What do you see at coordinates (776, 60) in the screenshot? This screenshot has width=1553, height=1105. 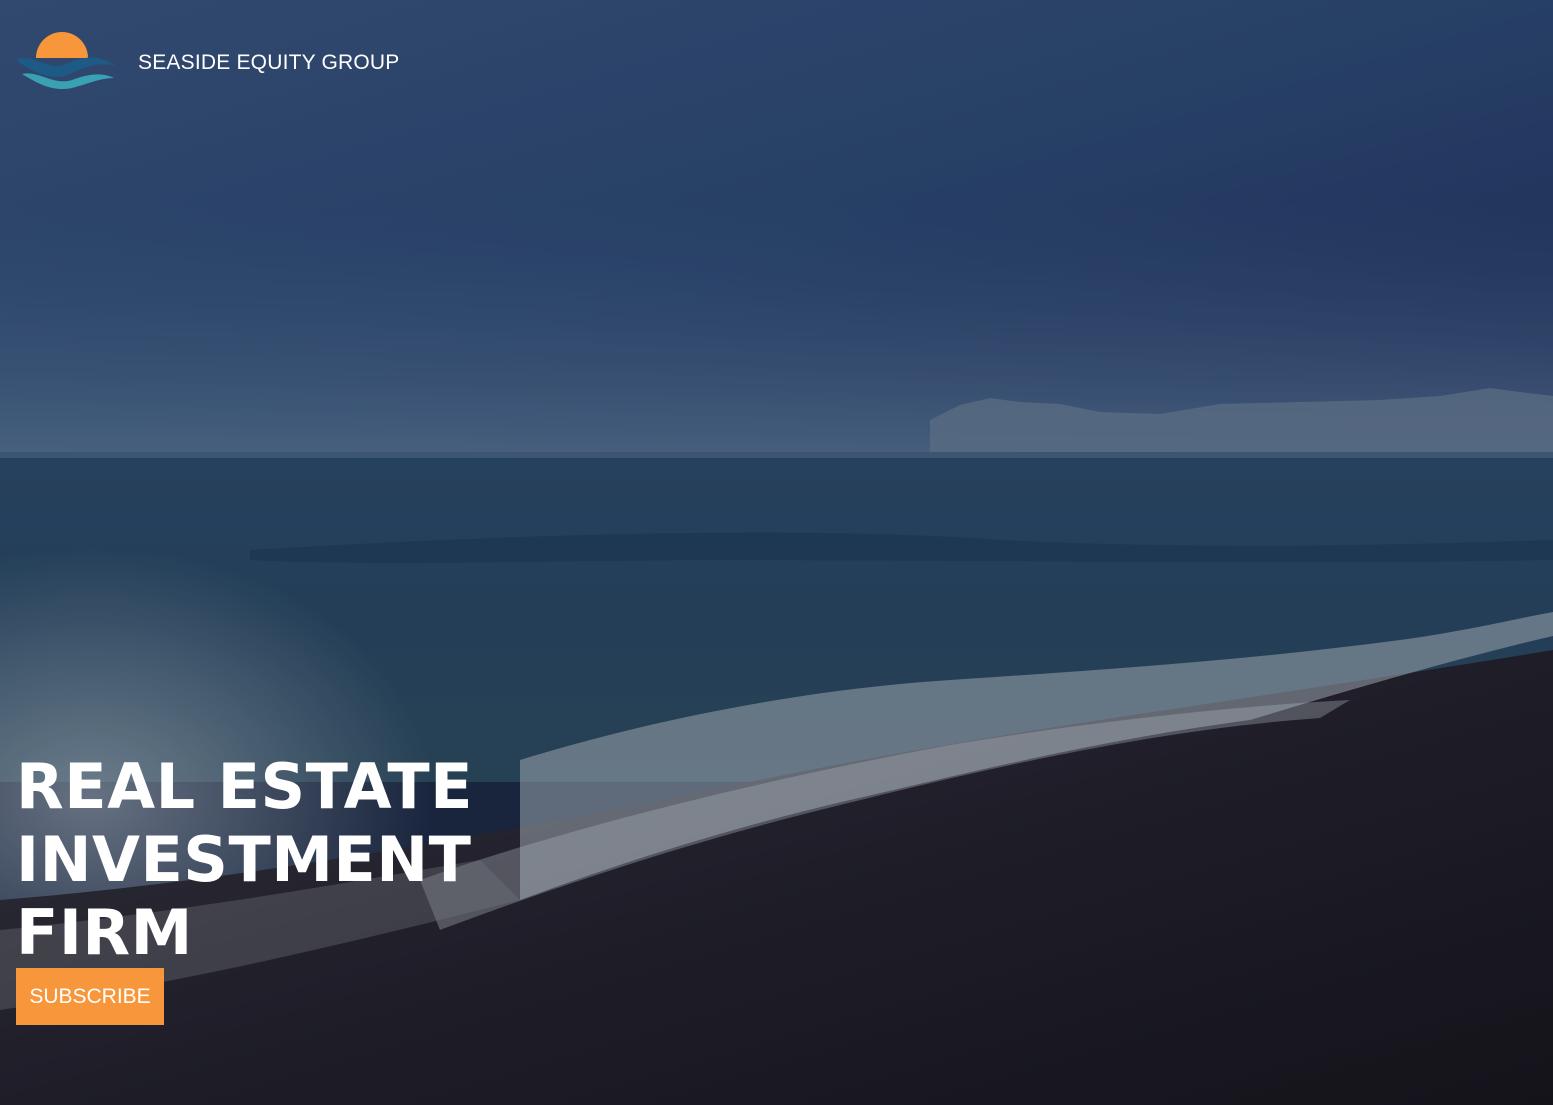 I see `site-header: SEASIDE EQUITY GROUP` at bounding box center [776, 60].